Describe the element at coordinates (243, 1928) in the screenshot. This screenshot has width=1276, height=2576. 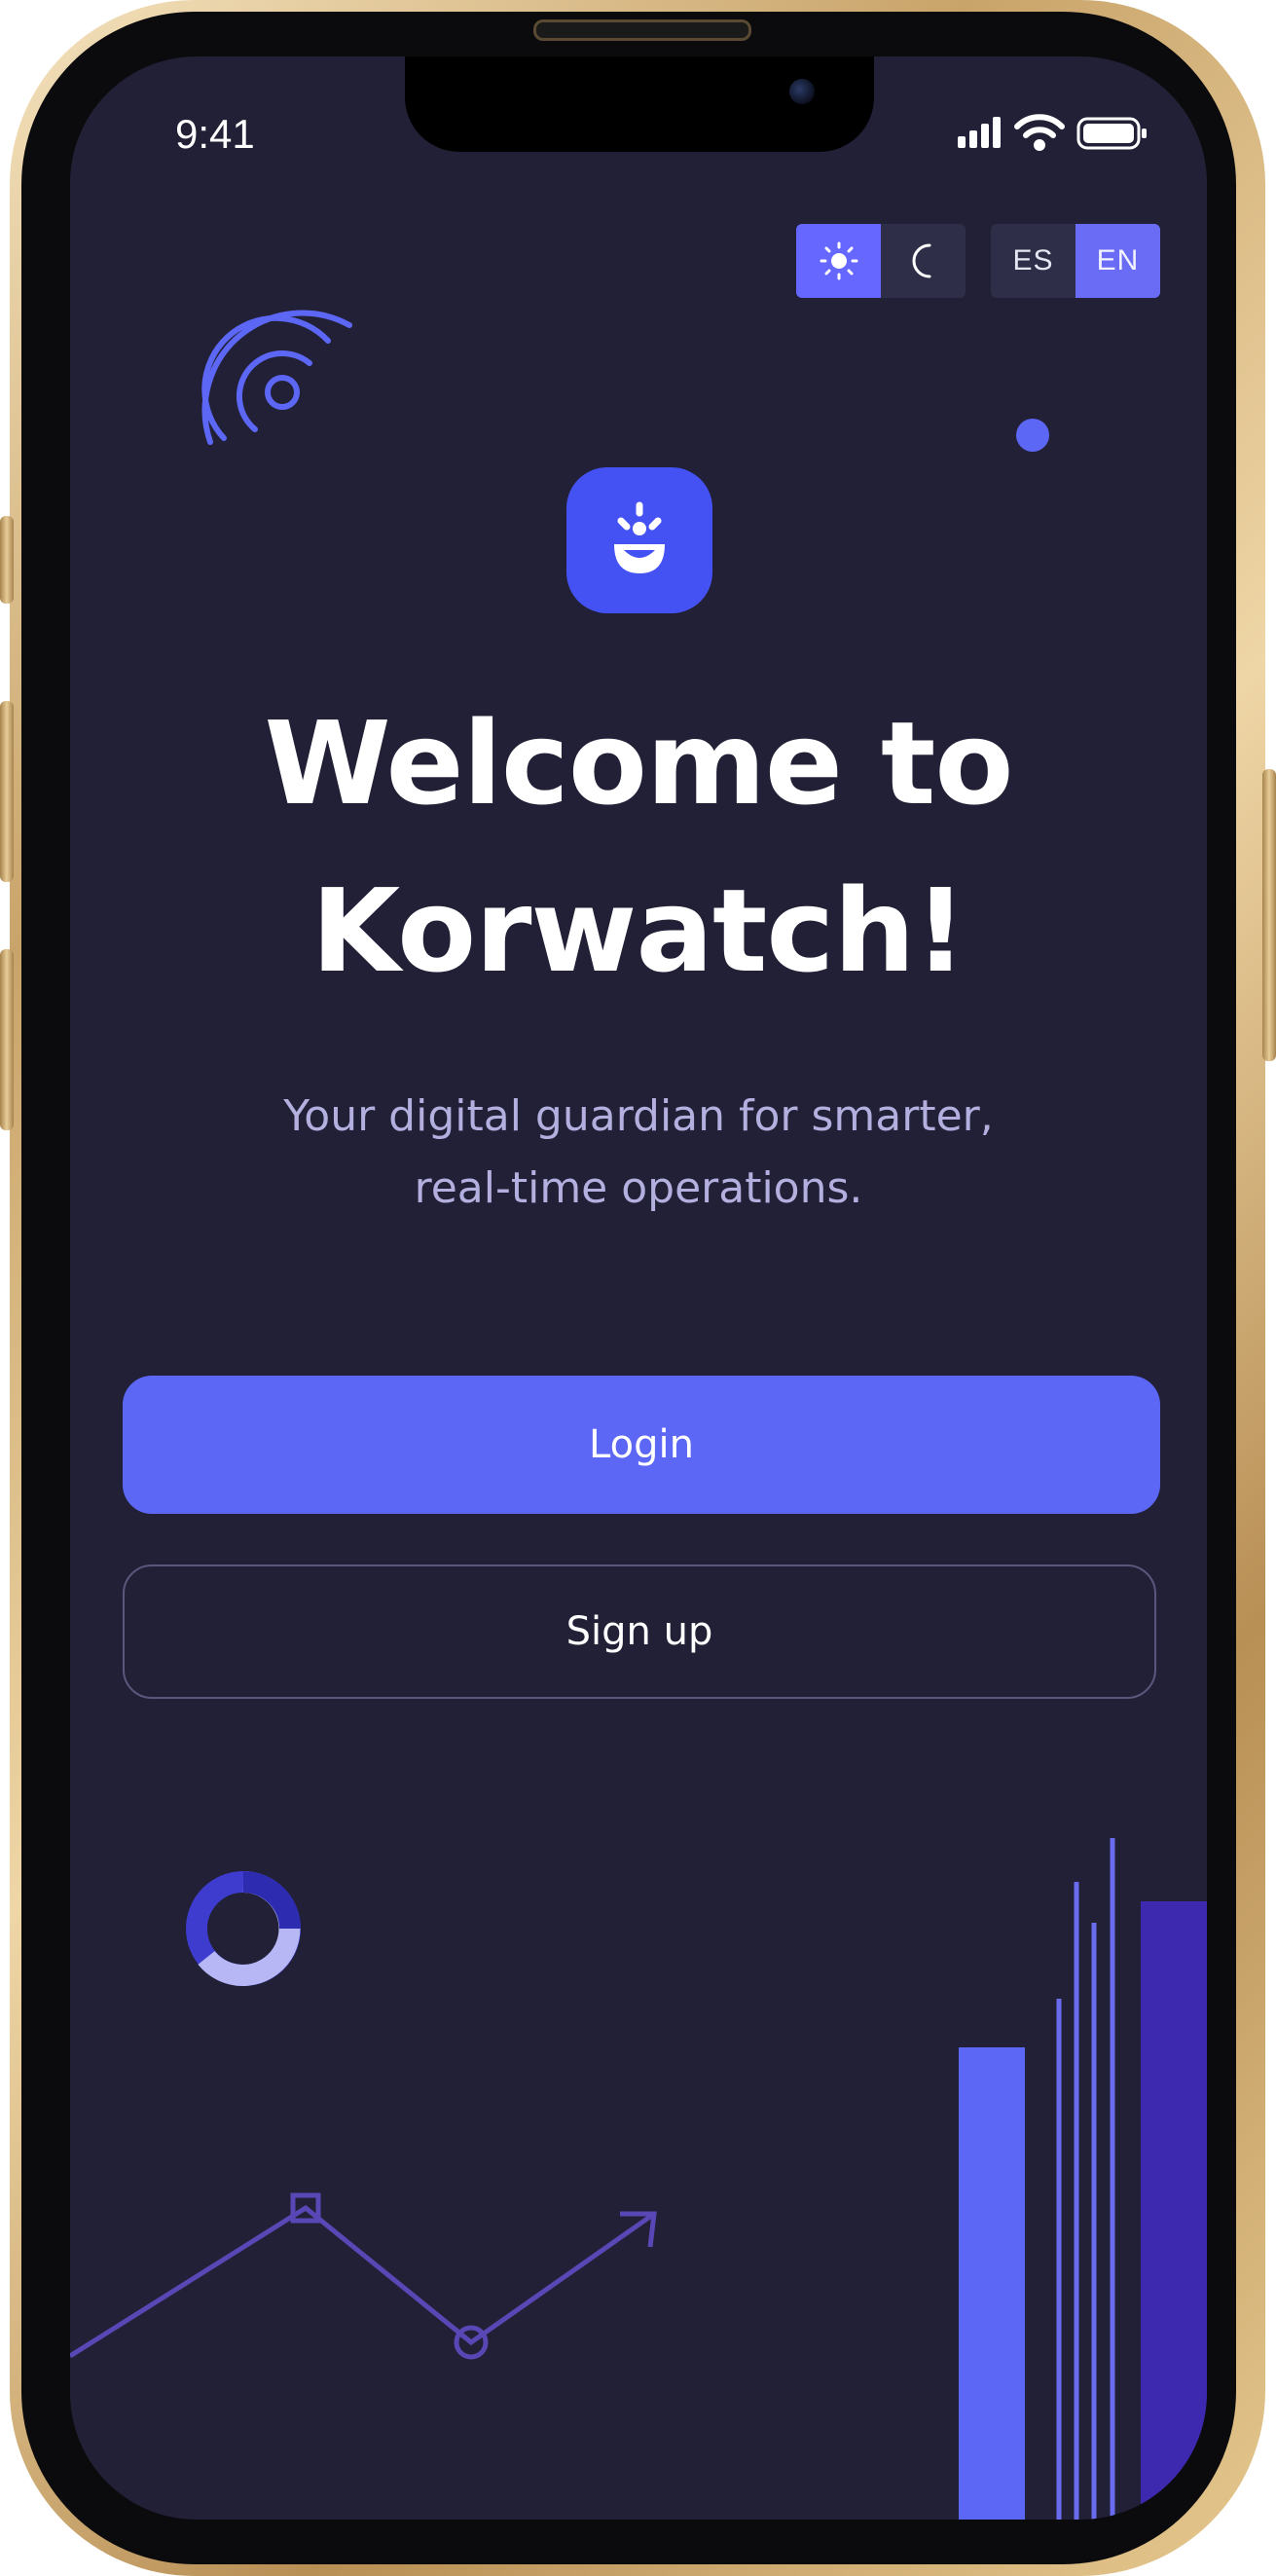
I see `donut-chart-icon` at that location.